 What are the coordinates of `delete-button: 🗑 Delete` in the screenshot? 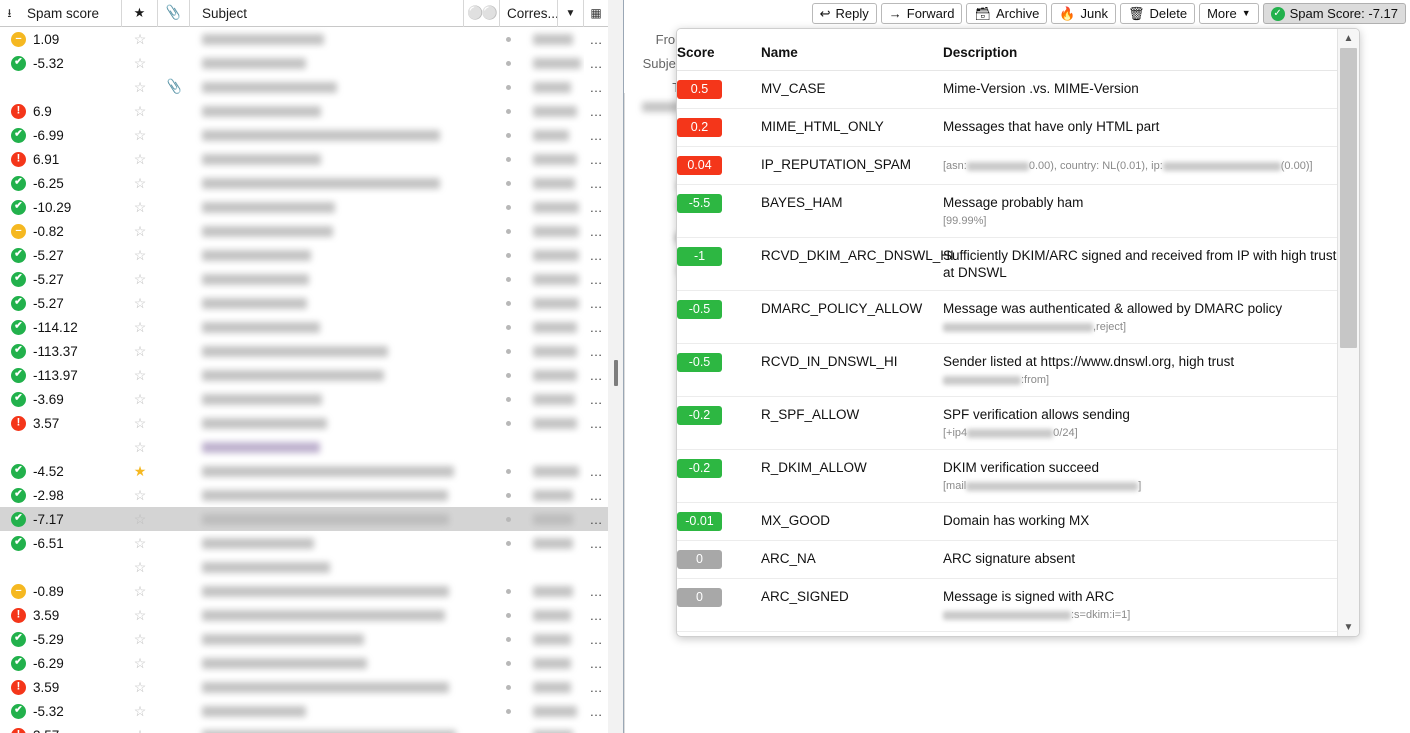 It's located at (1157, 13).